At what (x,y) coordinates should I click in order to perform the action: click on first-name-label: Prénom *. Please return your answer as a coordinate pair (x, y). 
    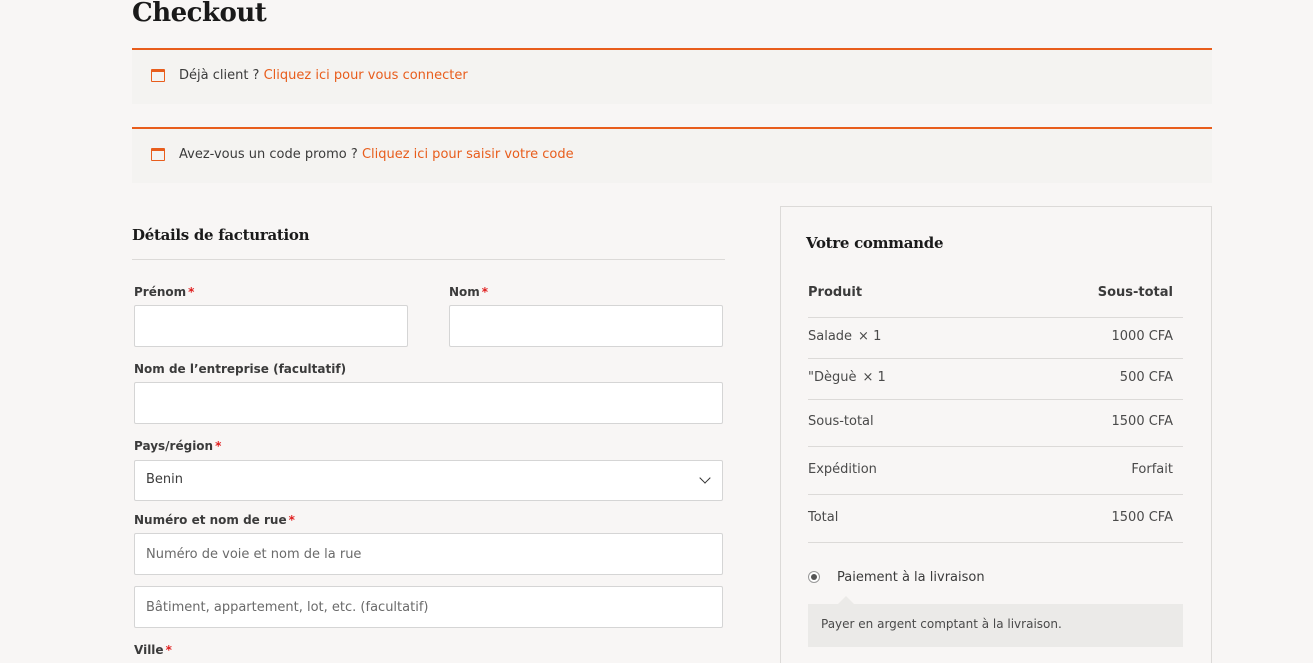
    Looking at the image, I should click on (164, 292).